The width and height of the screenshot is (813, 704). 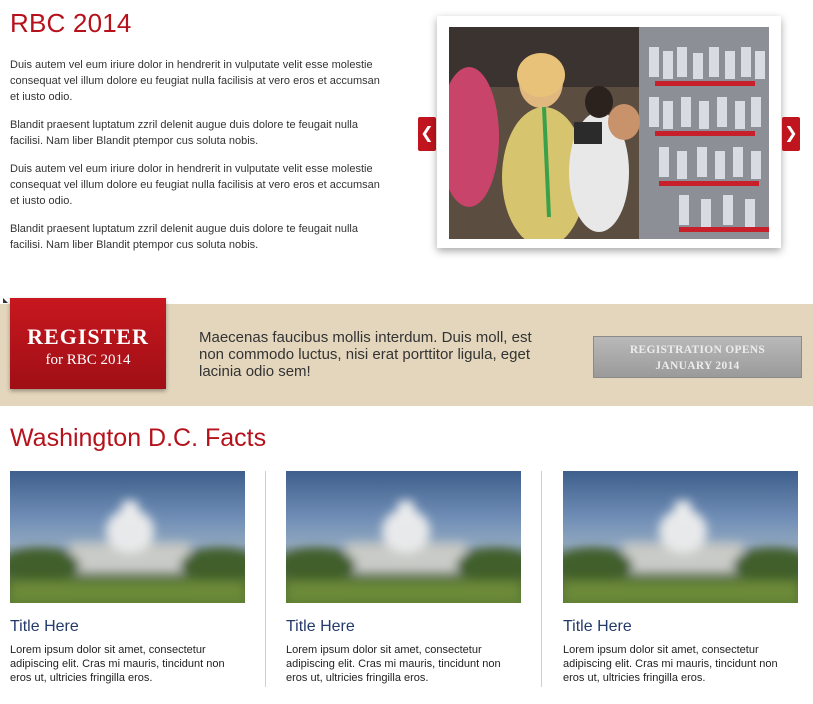 I want to click on carousel-photo, so click(x=609, y=133).